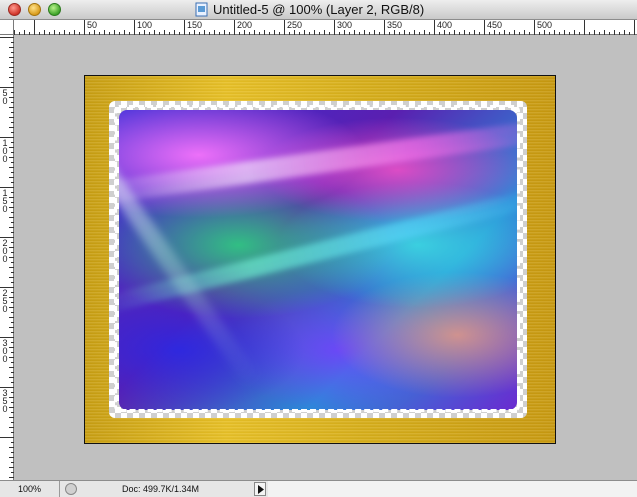 The height and width of the screenshot is (497, 637). I want to click on vertical-ruler: 5 0 1 0 0 1 5 0 2 0 0 2 5 0 3 0 0 3 5 0, so click(7, 257).